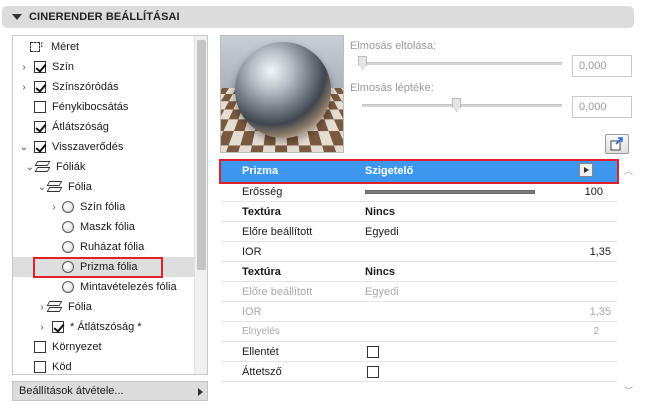 Image resolution: width=646 pixels, height=414 pixels. Describe the element at coordinates (628, 390) in the screenshot. I see `scroll-down-icon: ﹀` at that location.